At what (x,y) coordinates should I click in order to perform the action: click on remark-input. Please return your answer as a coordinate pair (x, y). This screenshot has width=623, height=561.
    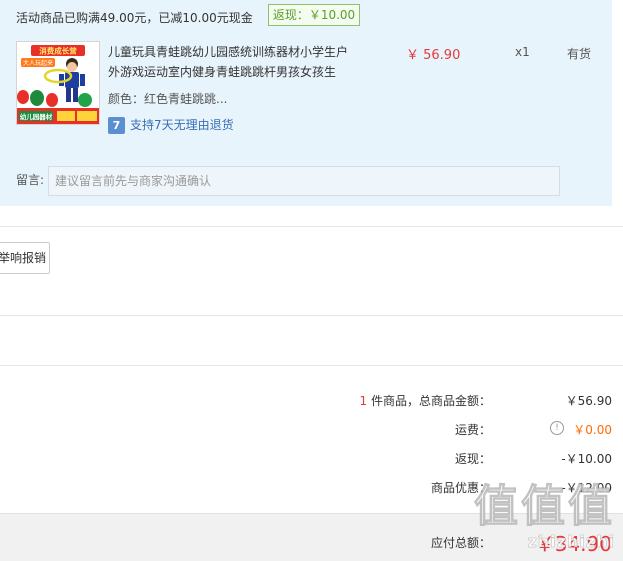
    Looking at the image, I should click on (304, 181).